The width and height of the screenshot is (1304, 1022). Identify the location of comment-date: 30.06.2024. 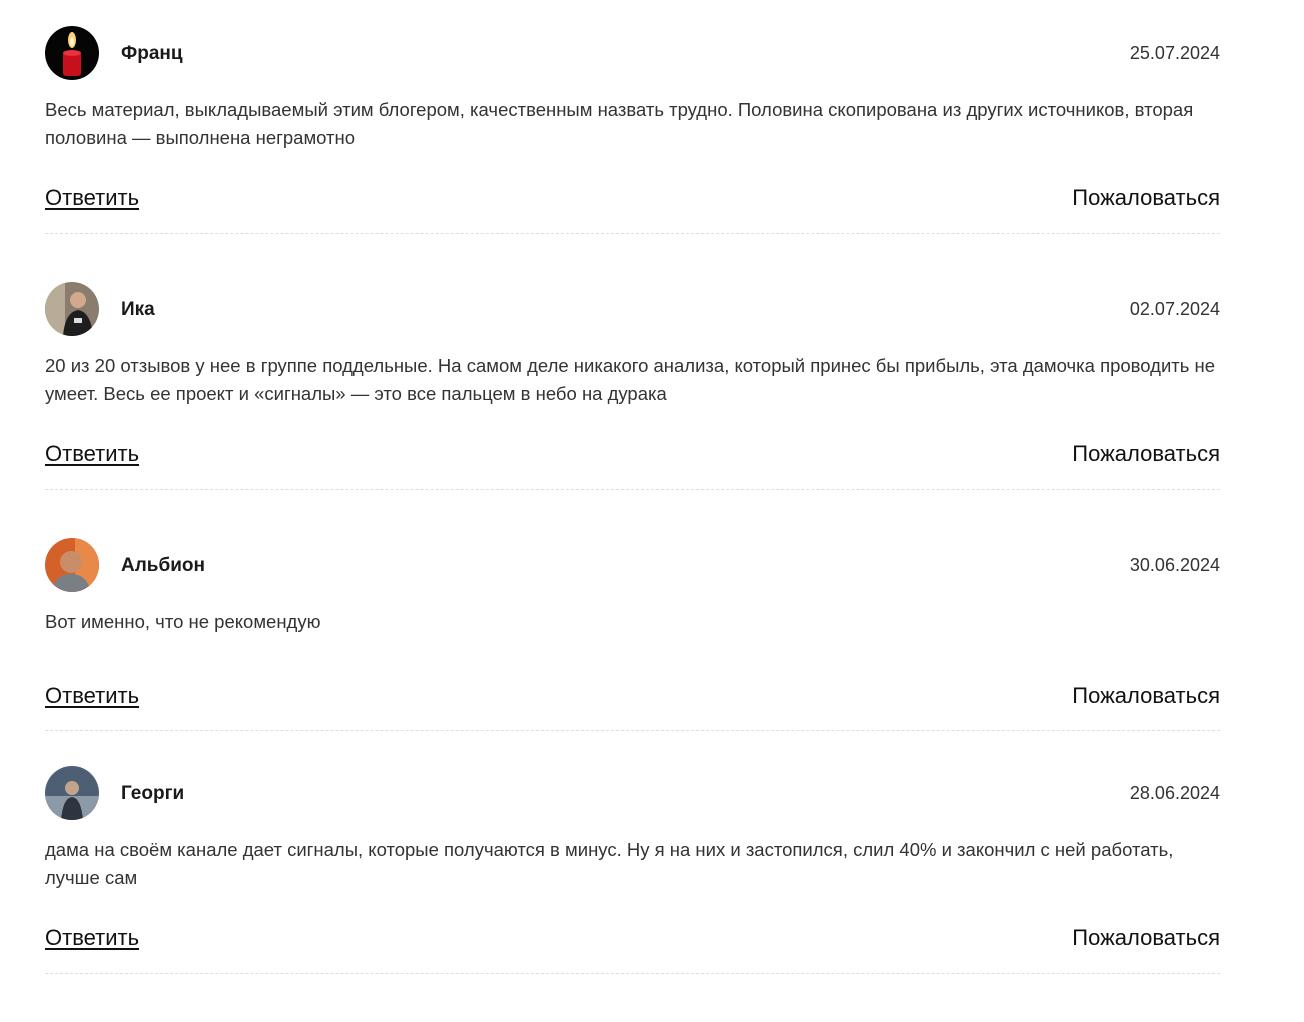
(1174, 565).